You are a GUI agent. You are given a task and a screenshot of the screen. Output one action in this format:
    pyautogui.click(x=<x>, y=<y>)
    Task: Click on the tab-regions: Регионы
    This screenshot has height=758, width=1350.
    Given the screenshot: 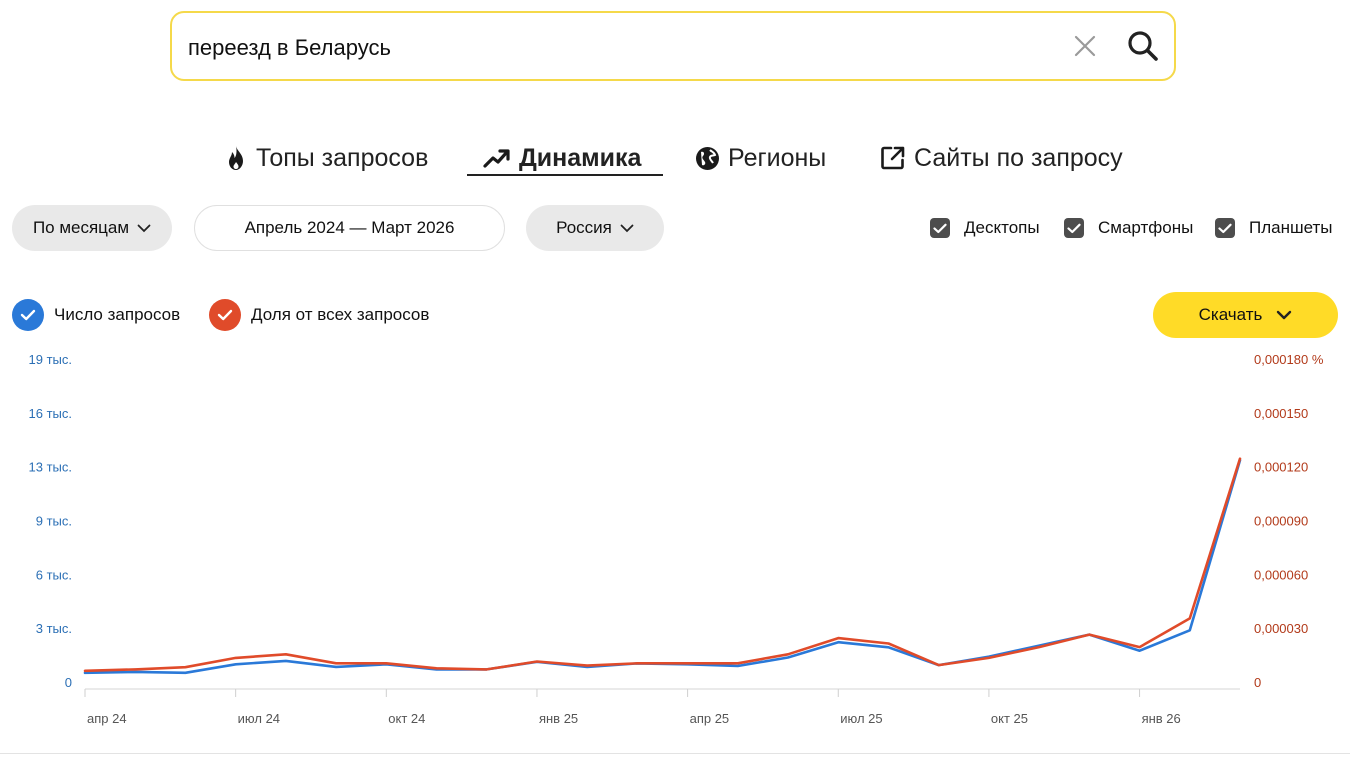 What is the action you would take?
    pyautogui.click(x=760, y=158)
    